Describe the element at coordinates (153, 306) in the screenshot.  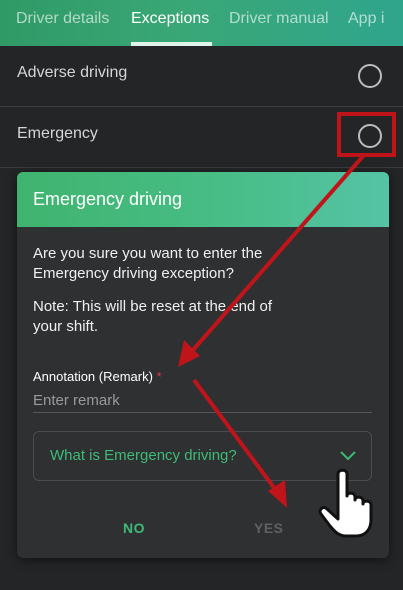
I see `note-line: Note: This will be reset at the end of` at that location.